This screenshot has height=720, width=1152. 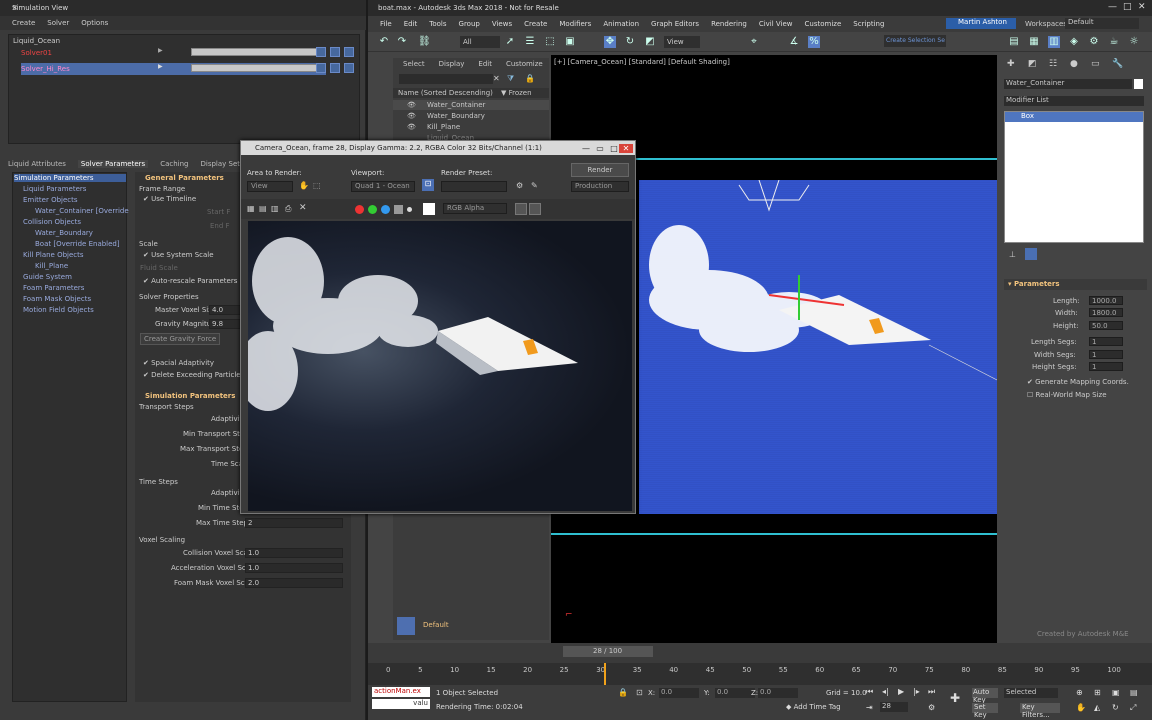 I want to click on menu-views: Views, so click(x=502, y=24).